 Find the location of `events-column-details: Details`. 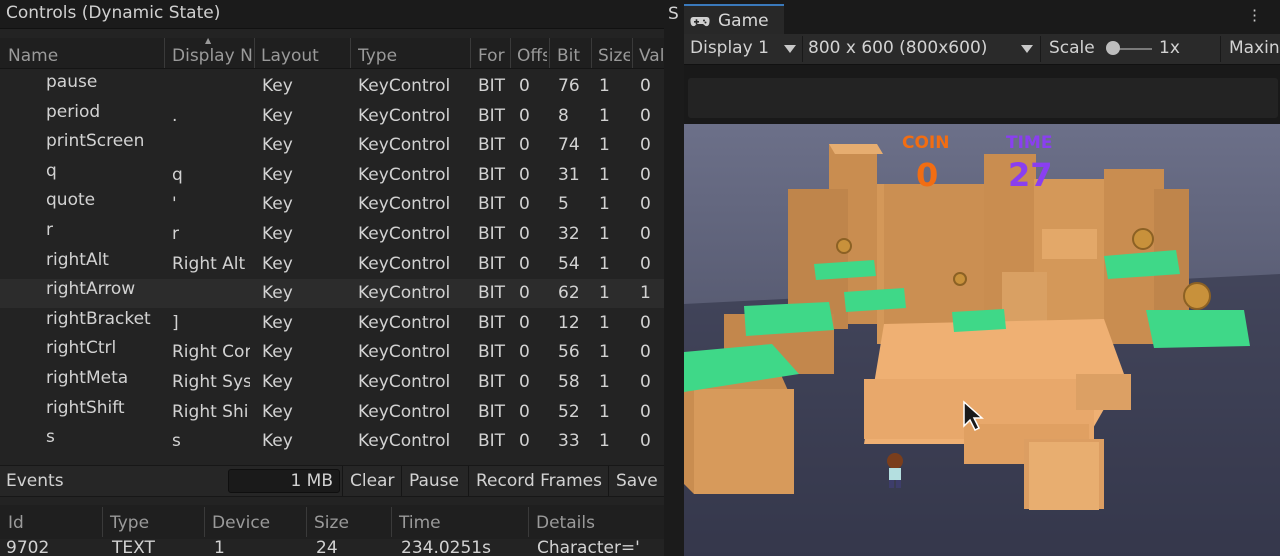

events-column-details: Details is located at coordinates (565, 523).